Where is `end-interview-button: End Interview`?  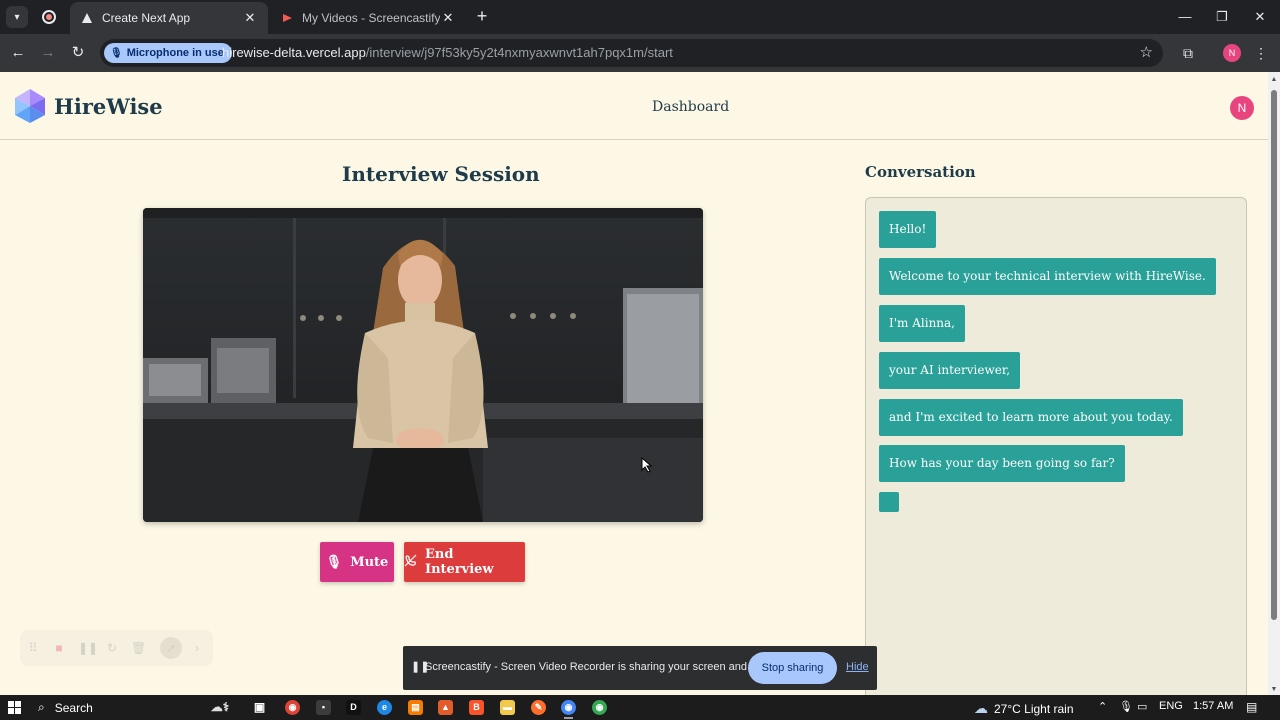
end-interview-button: End Interview is located at coordinates (464, 562).